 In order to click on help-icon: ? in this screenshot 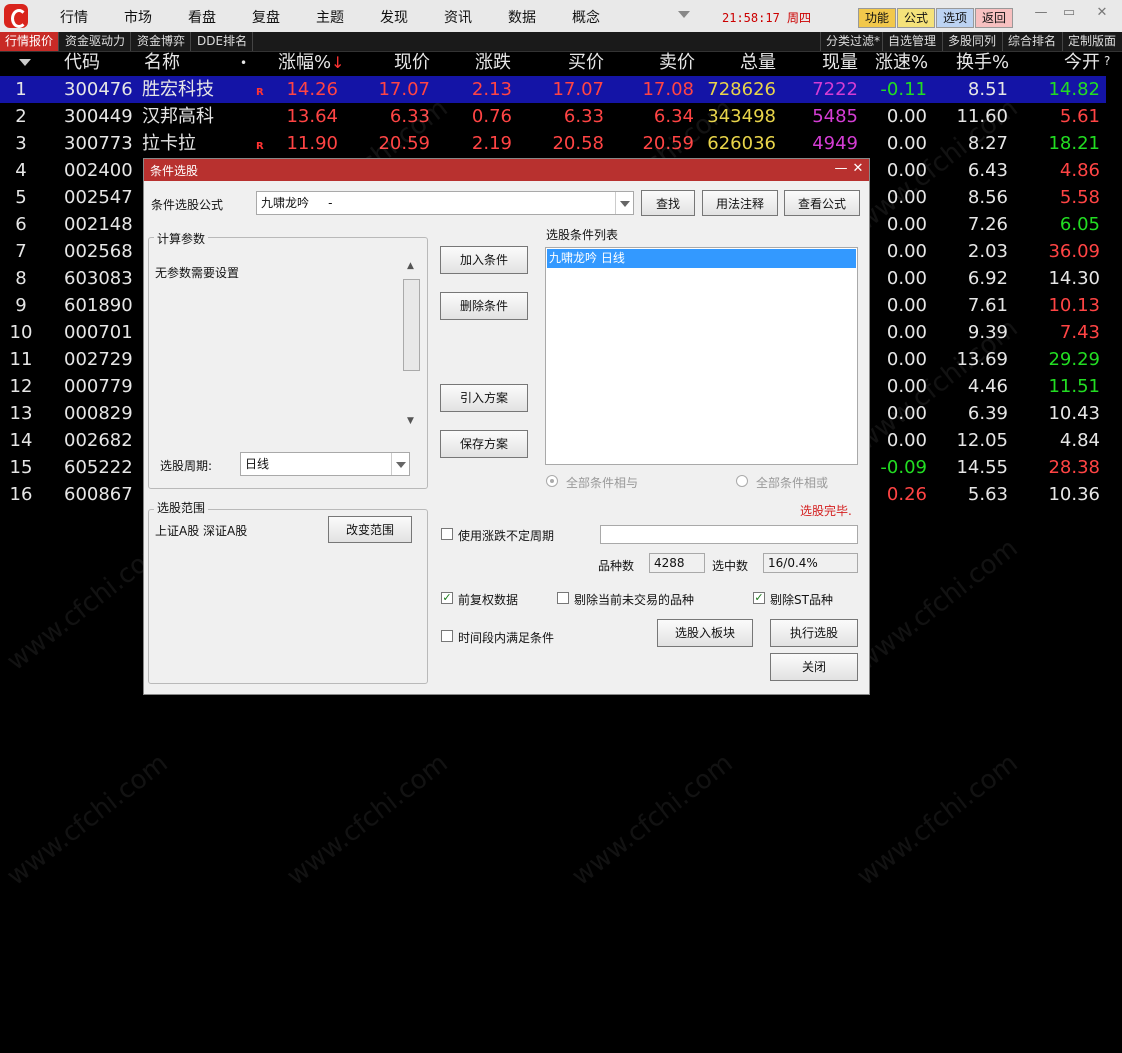, I will do `click(1107, 61)`.